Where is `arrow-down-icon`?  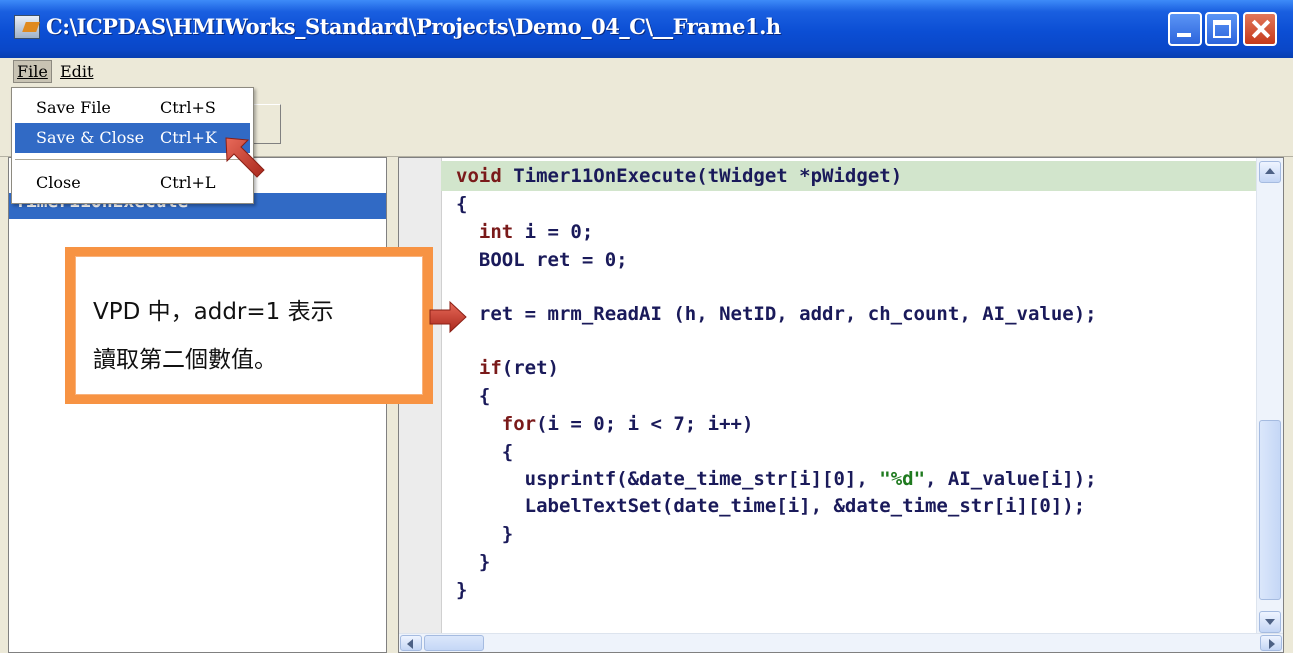 arrow-down-icon is located at coordinates (1270, 622).